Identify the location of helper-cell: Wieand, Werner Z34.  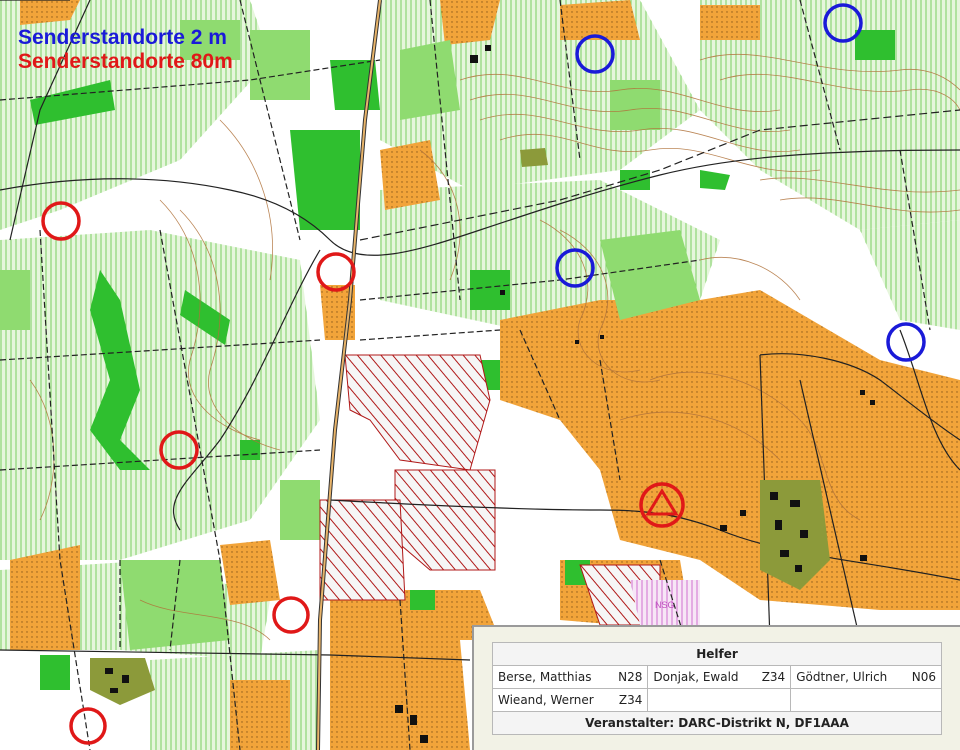
(570, 700).